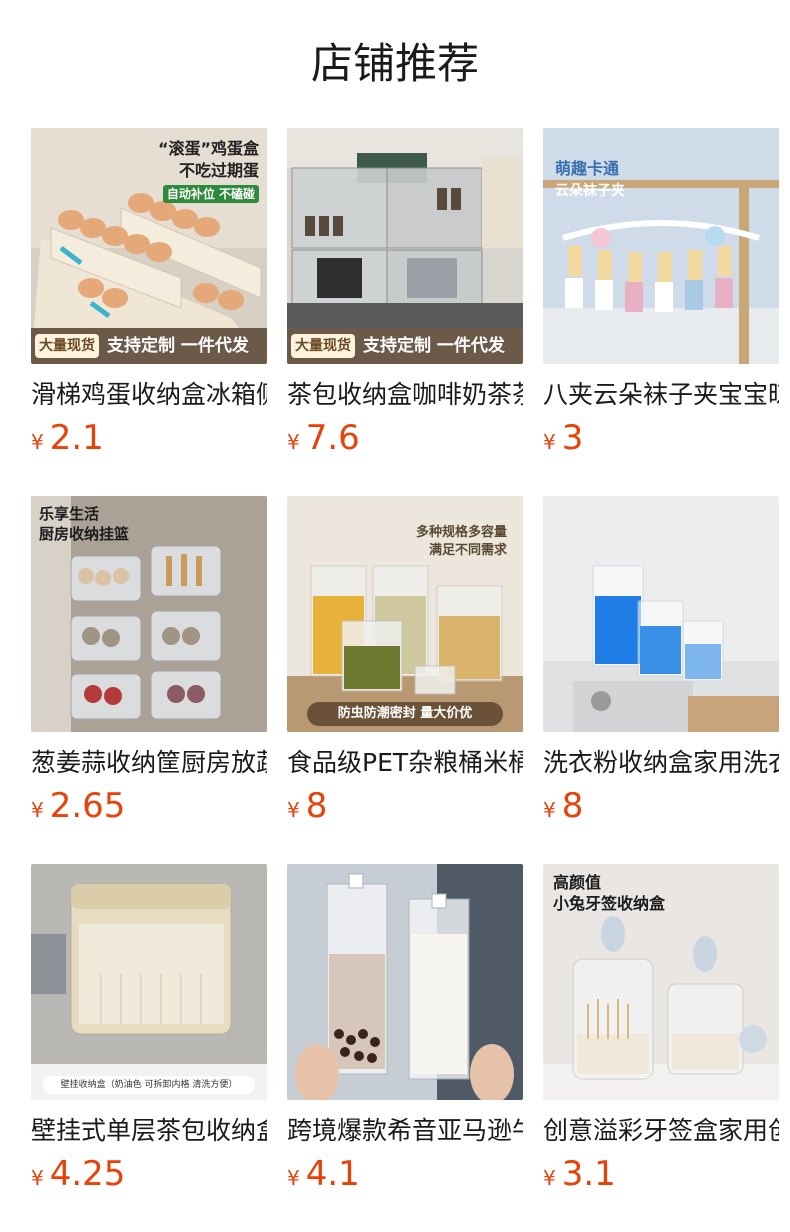 The height and width of the screenshot is (1232, 790). I want to click on price: ¥4.25, so click(149, 1177).